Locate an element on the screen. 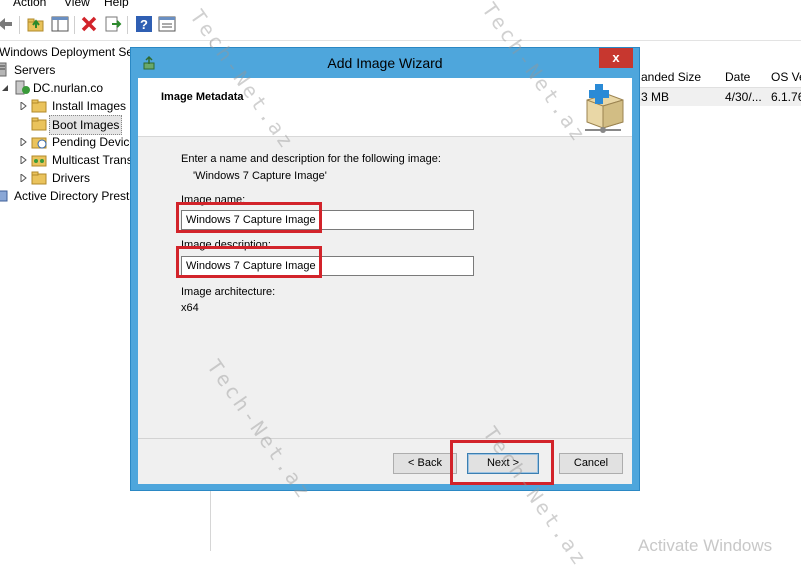  close-button: x is located at coordinates (616, 58).